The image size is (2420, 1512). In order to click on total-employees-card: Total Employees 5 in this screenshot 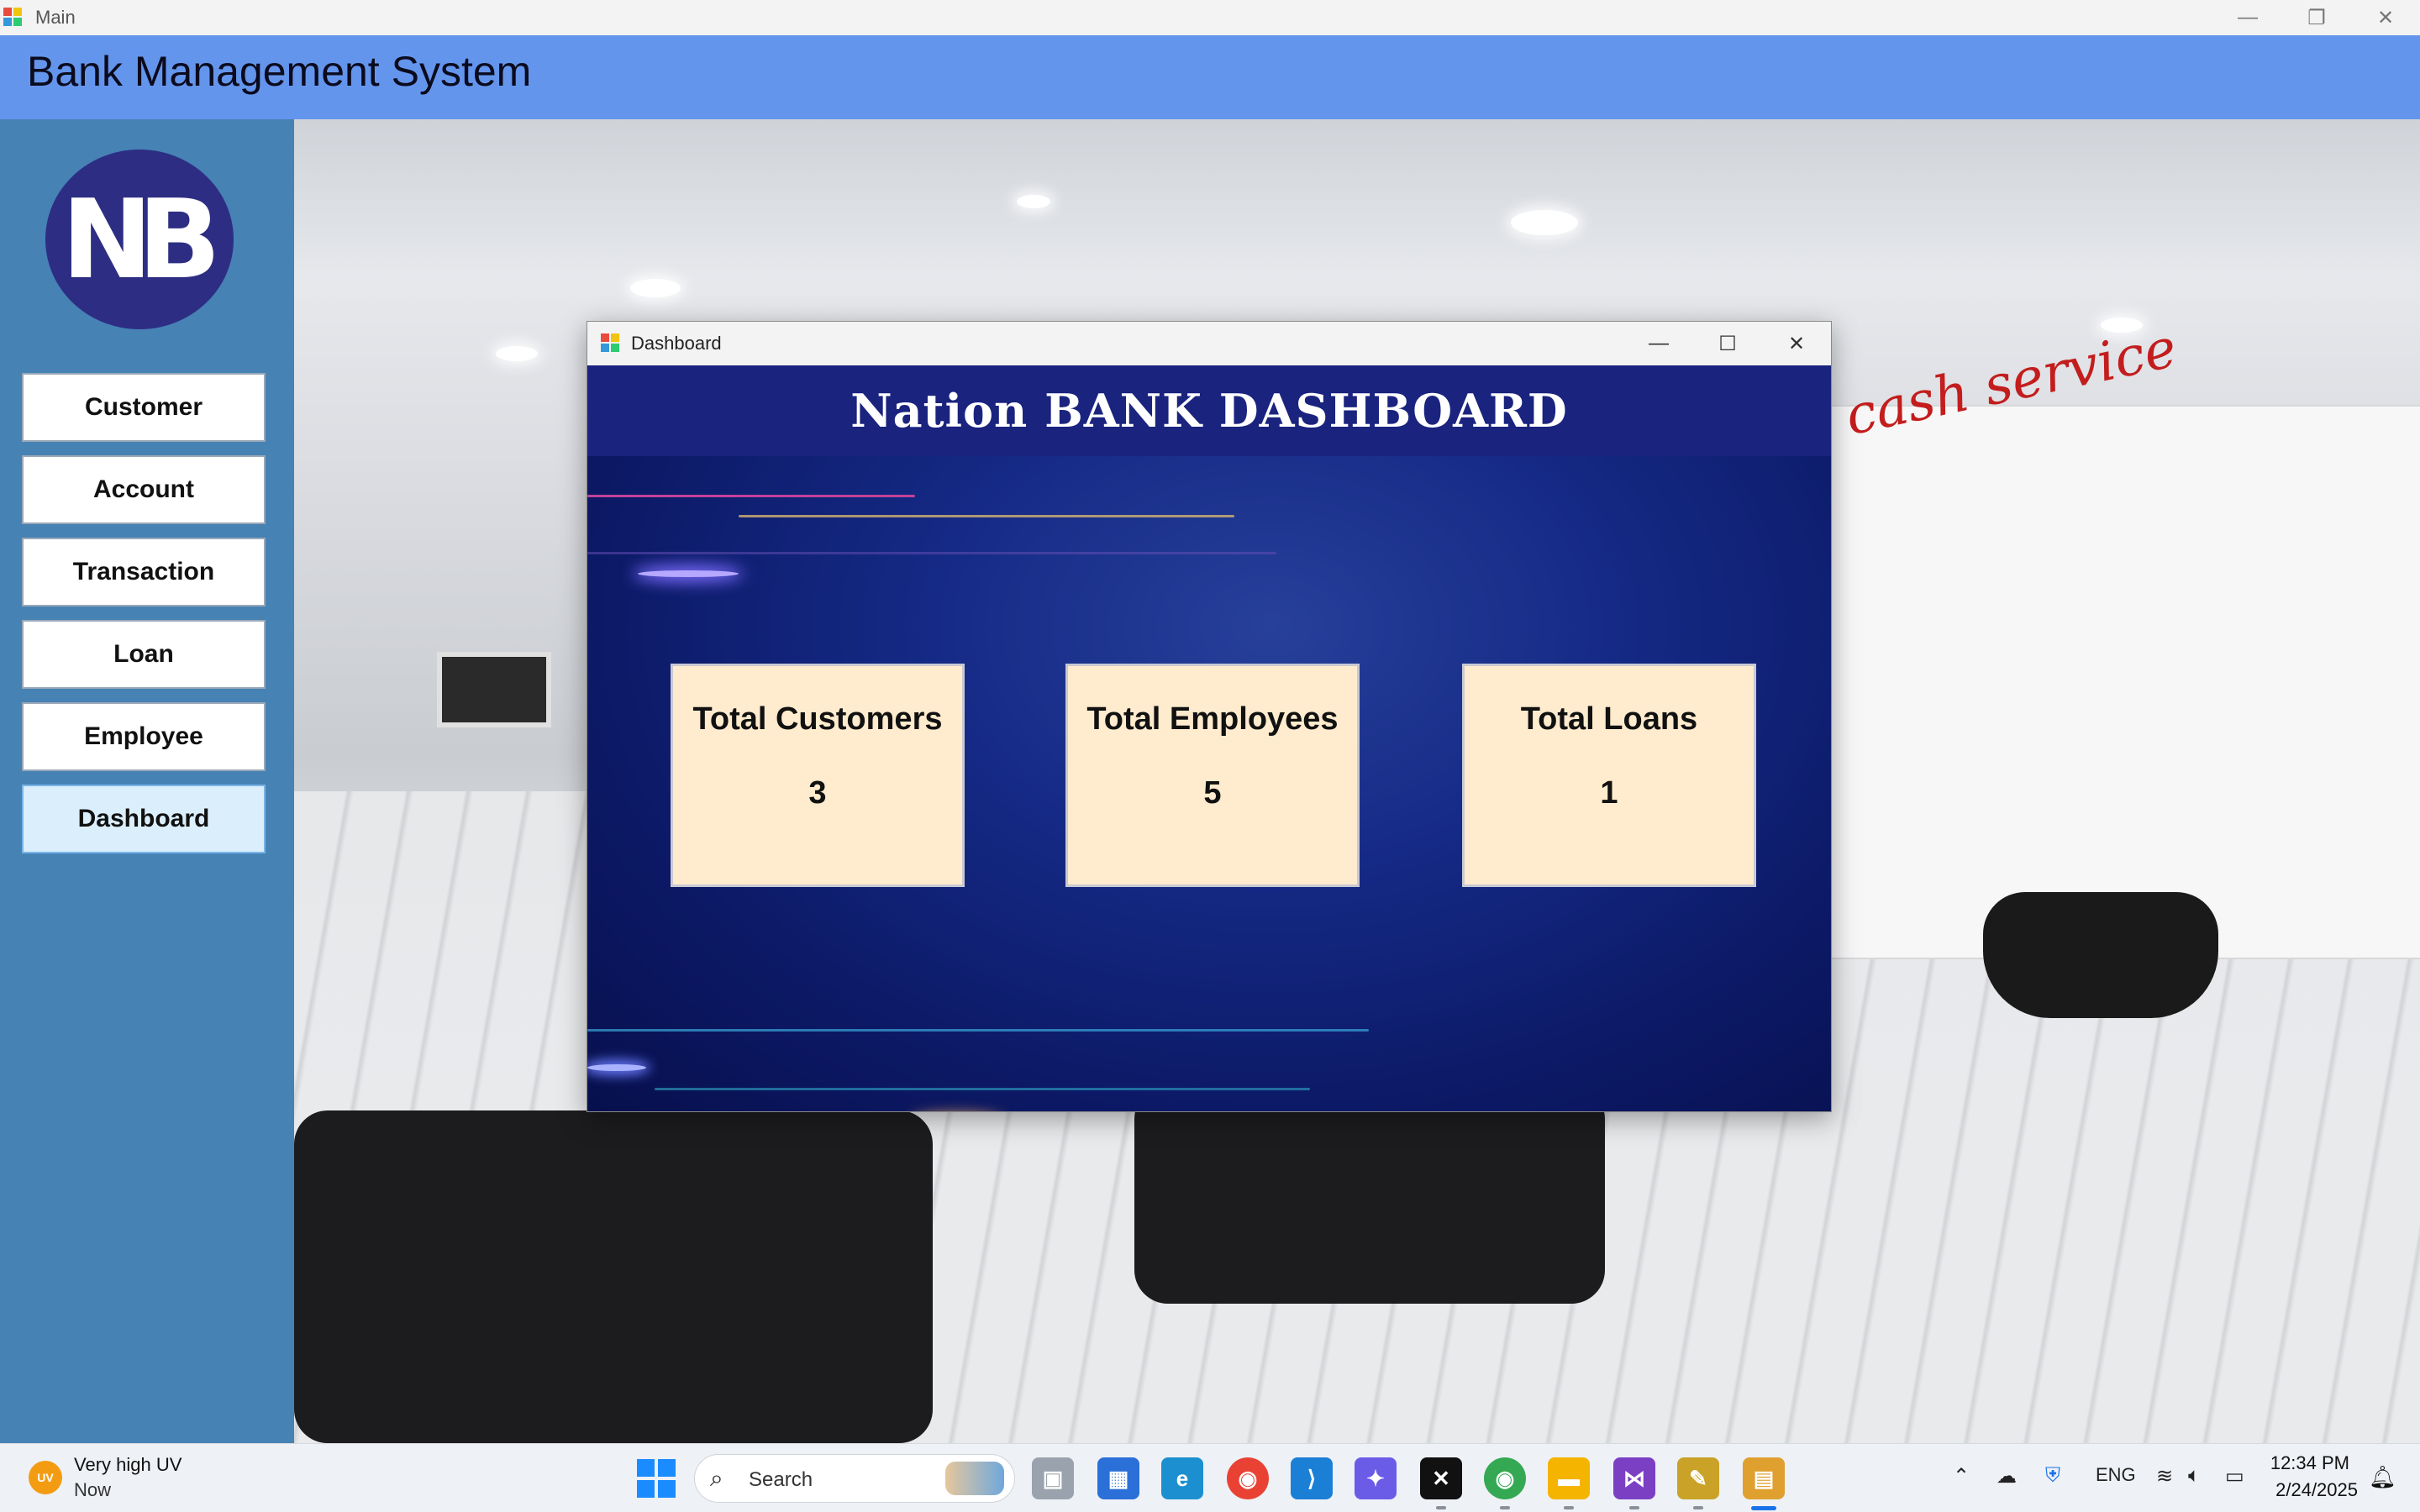, I will do `click(1212, 775)`.